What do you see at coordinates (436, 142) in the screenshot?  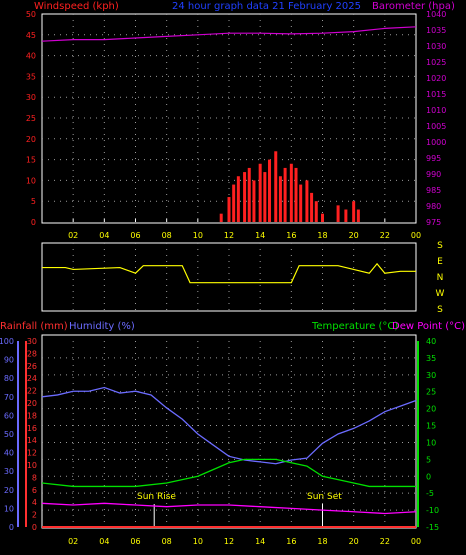 I see `baro-y-tick: 1000` at bounding box center [436, 142].